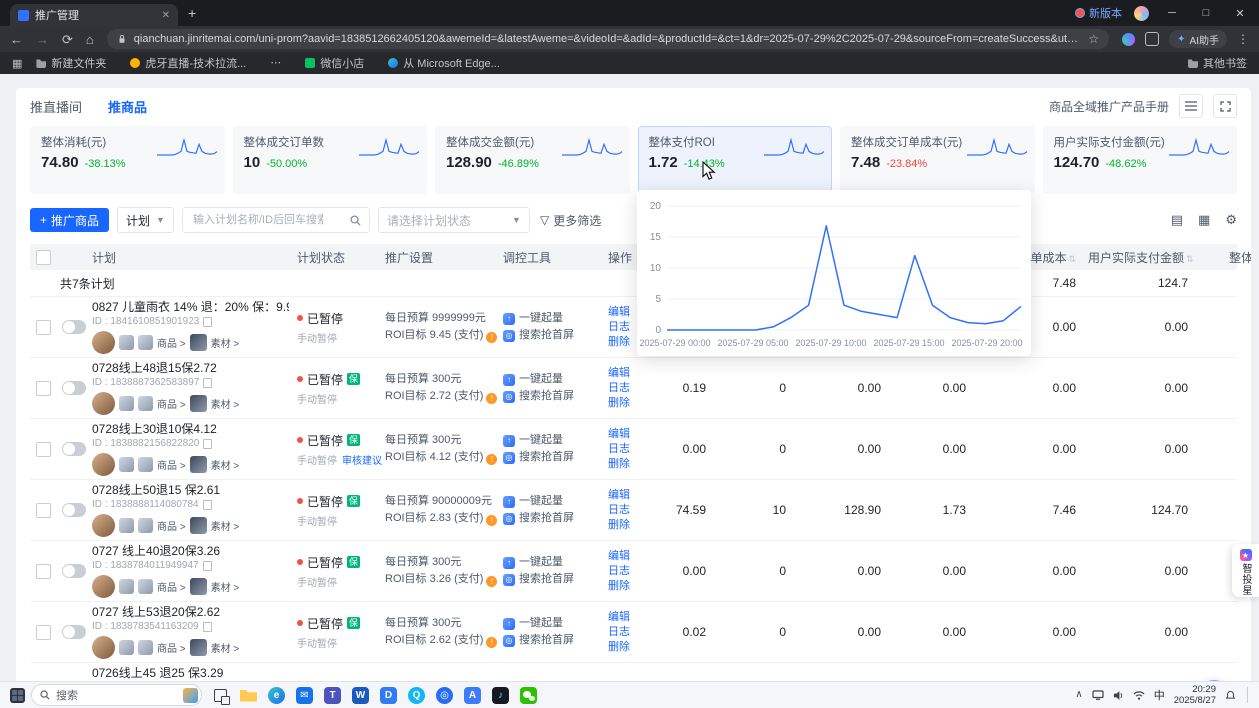 This screenshot has height=708, width=1259. Describe the element at coordinates (1098, 695) in the screenshot. I see `display-icon` at that location.